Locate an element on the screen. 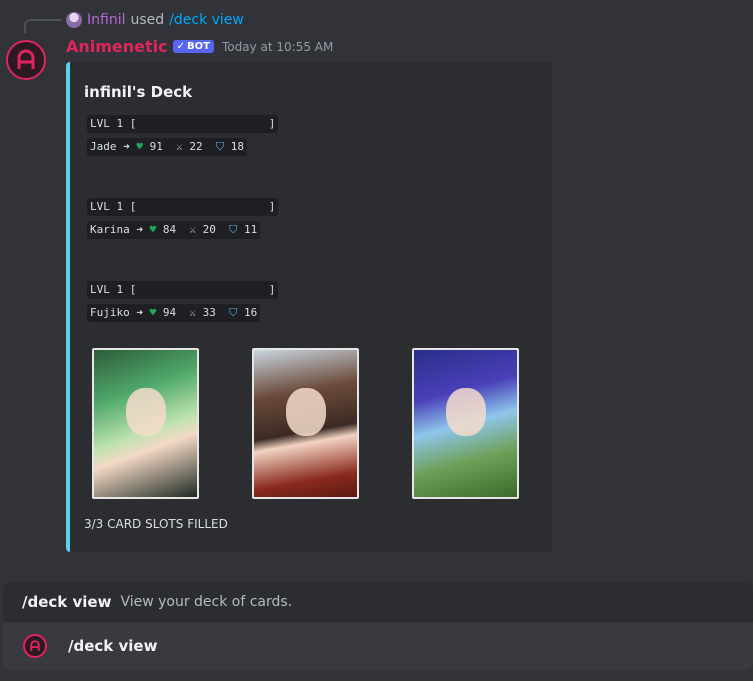 This screenshot has height=681, width=753. command-reply-header: Infinil used /deck view is located at coordinates (155, 20).